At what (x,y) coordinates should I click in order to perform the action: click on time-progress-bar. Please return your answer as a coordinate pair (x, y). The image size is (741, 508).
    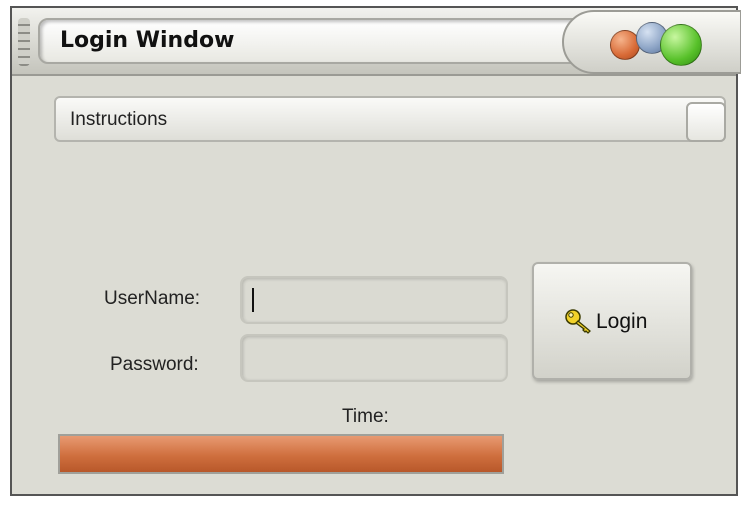
    Looking at the image, I should click on (281, 454).